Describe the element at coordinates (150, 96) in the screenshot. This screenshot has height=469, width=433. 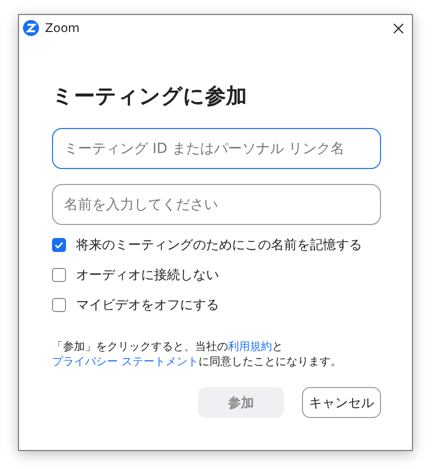
I see `dialog-heading: ミーティングに参加` at that location.